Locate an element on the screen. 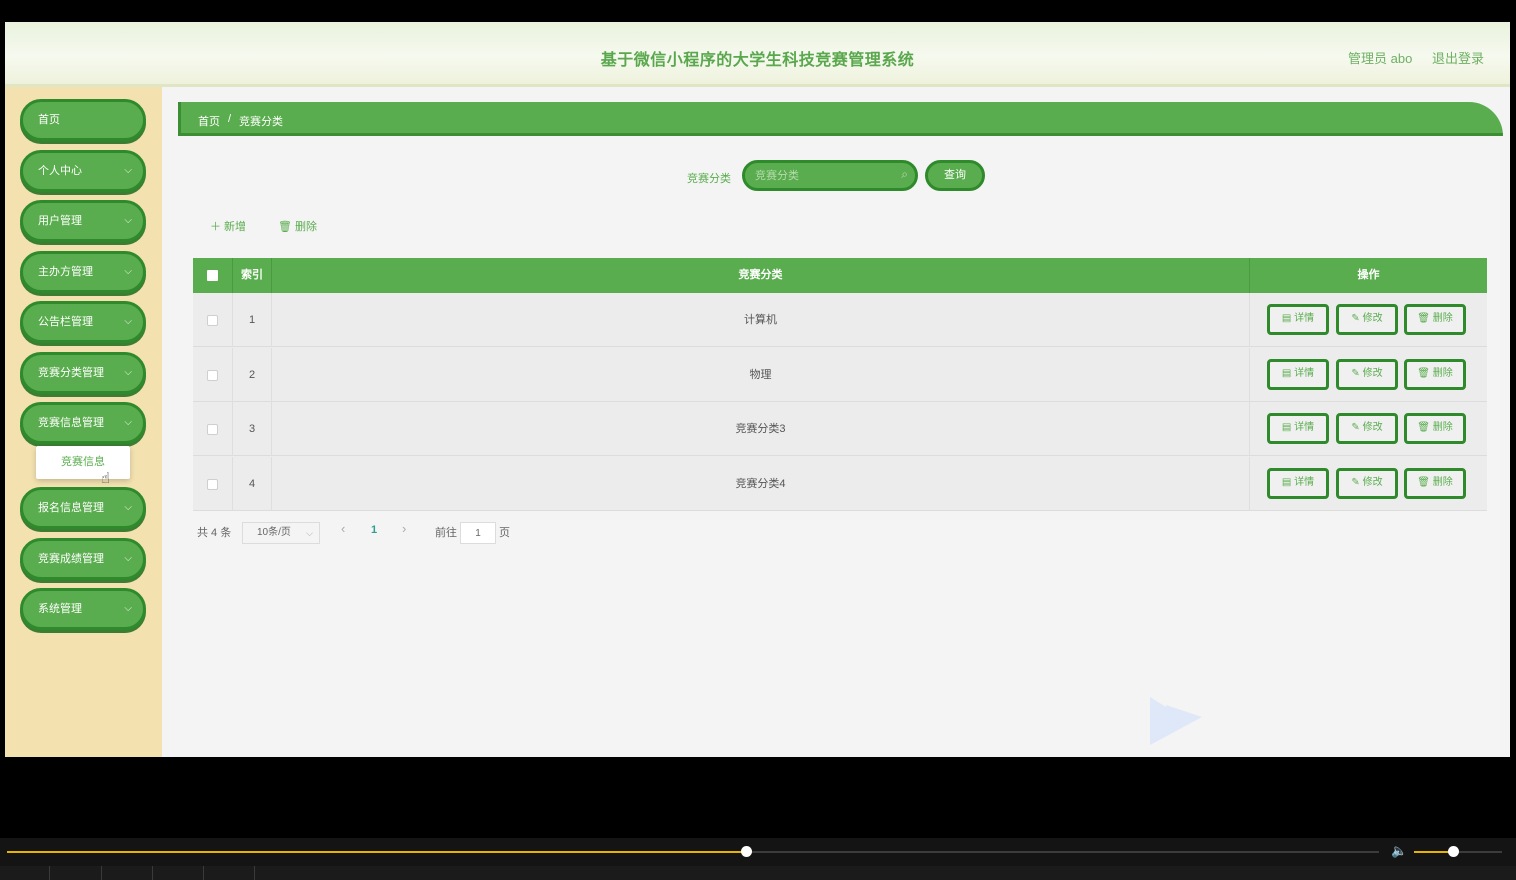 This screenshot has height=880, width=1516. volume-icon: 🔈 is located at coordinates (1399, 851).